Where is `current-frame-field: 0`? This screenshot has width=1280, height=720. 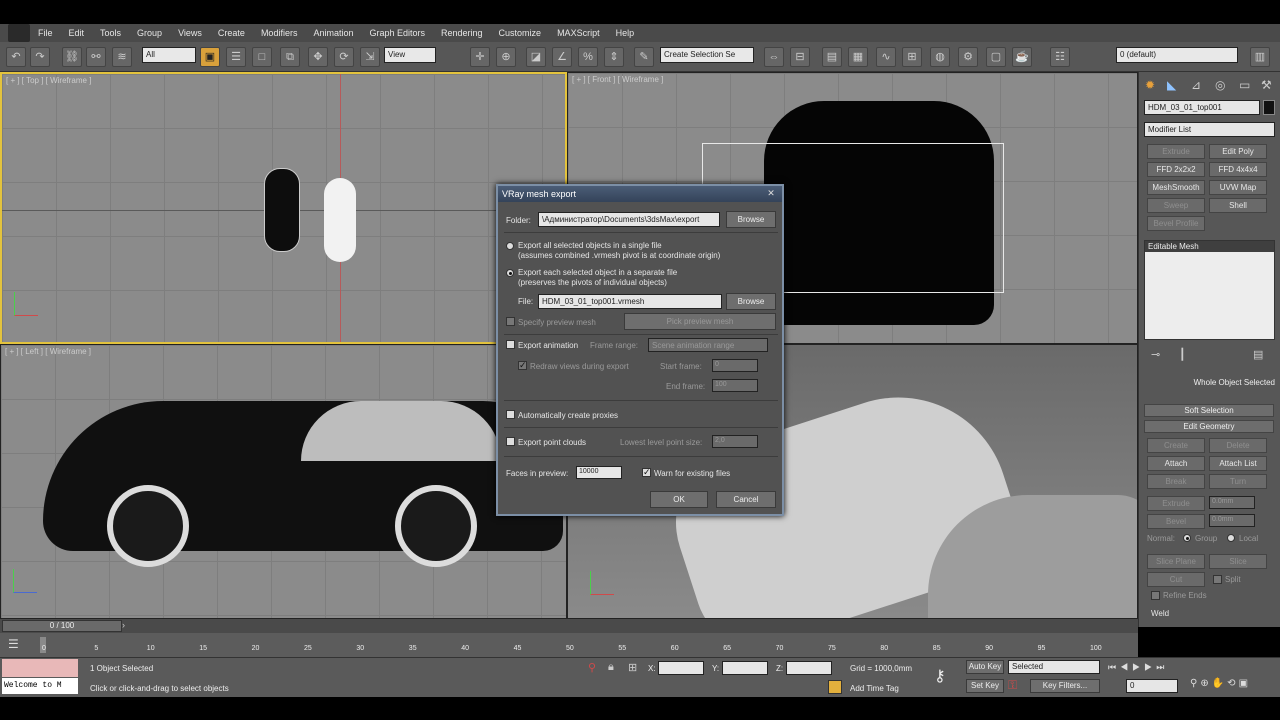
current-frame-field: 0 is located at coordinates (1152, 686).